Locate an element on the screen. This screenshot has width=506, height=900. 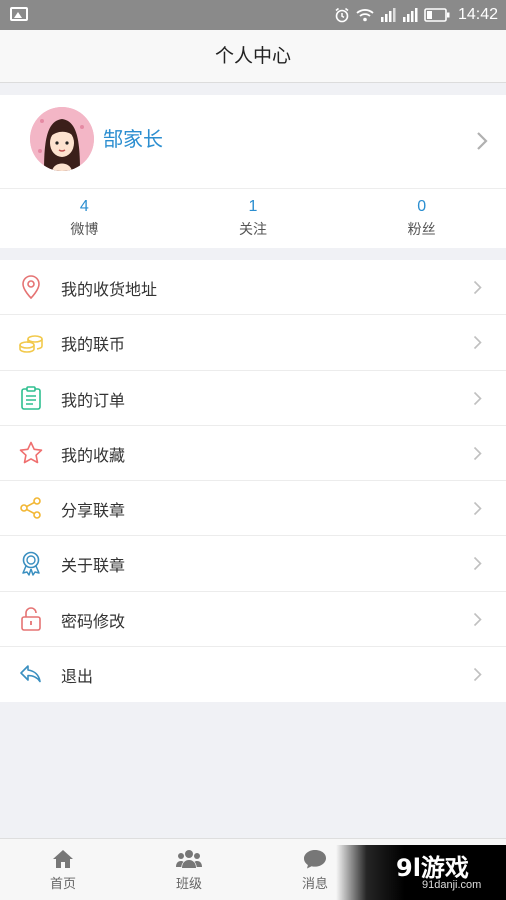
profile-name: 郜家长 is located at coordinates (133, 139).